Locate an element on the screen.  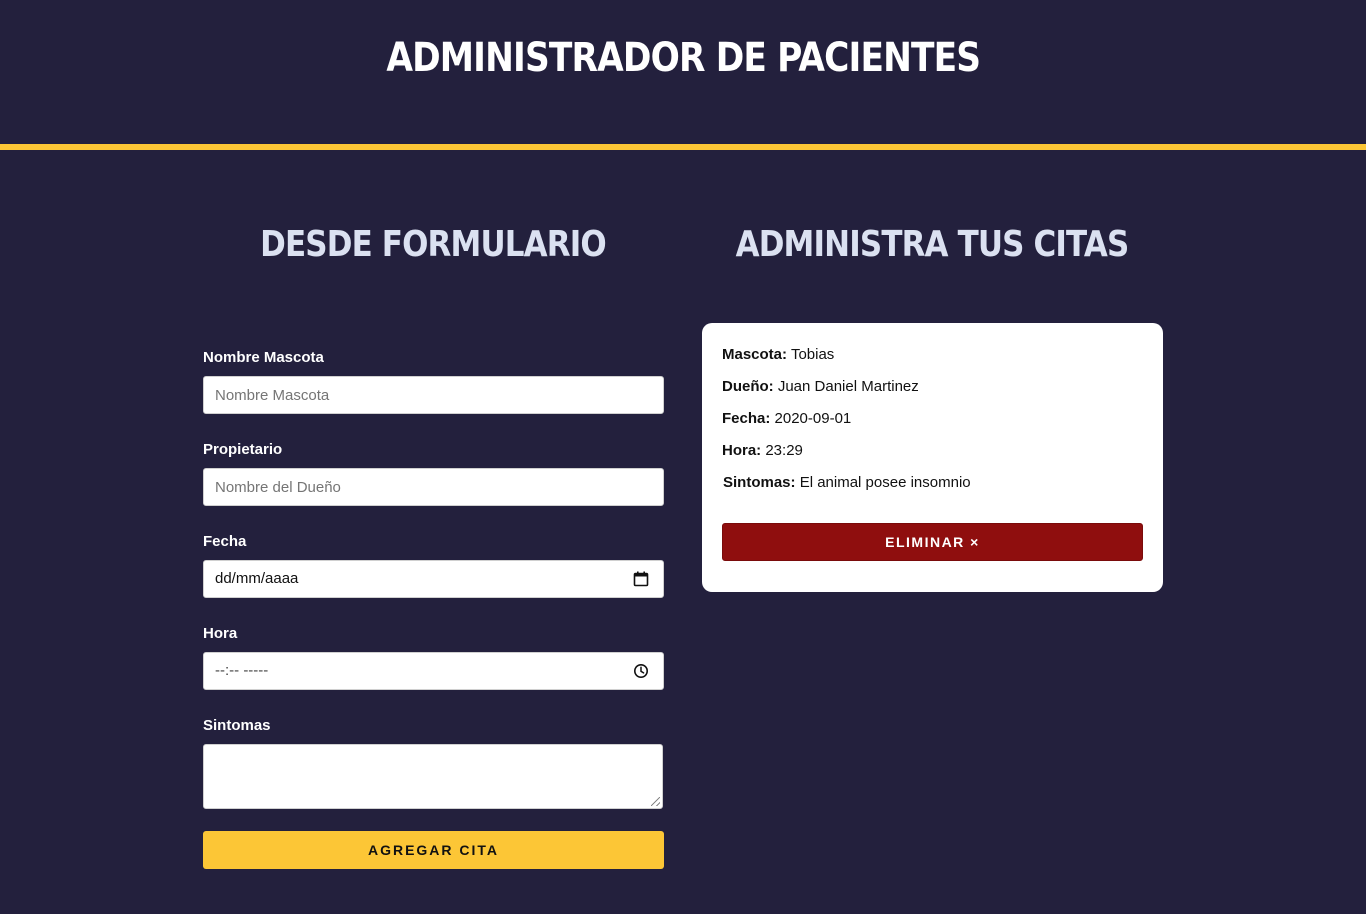
symptoms-key: Sintomas: is located at coordinates (759, 482).